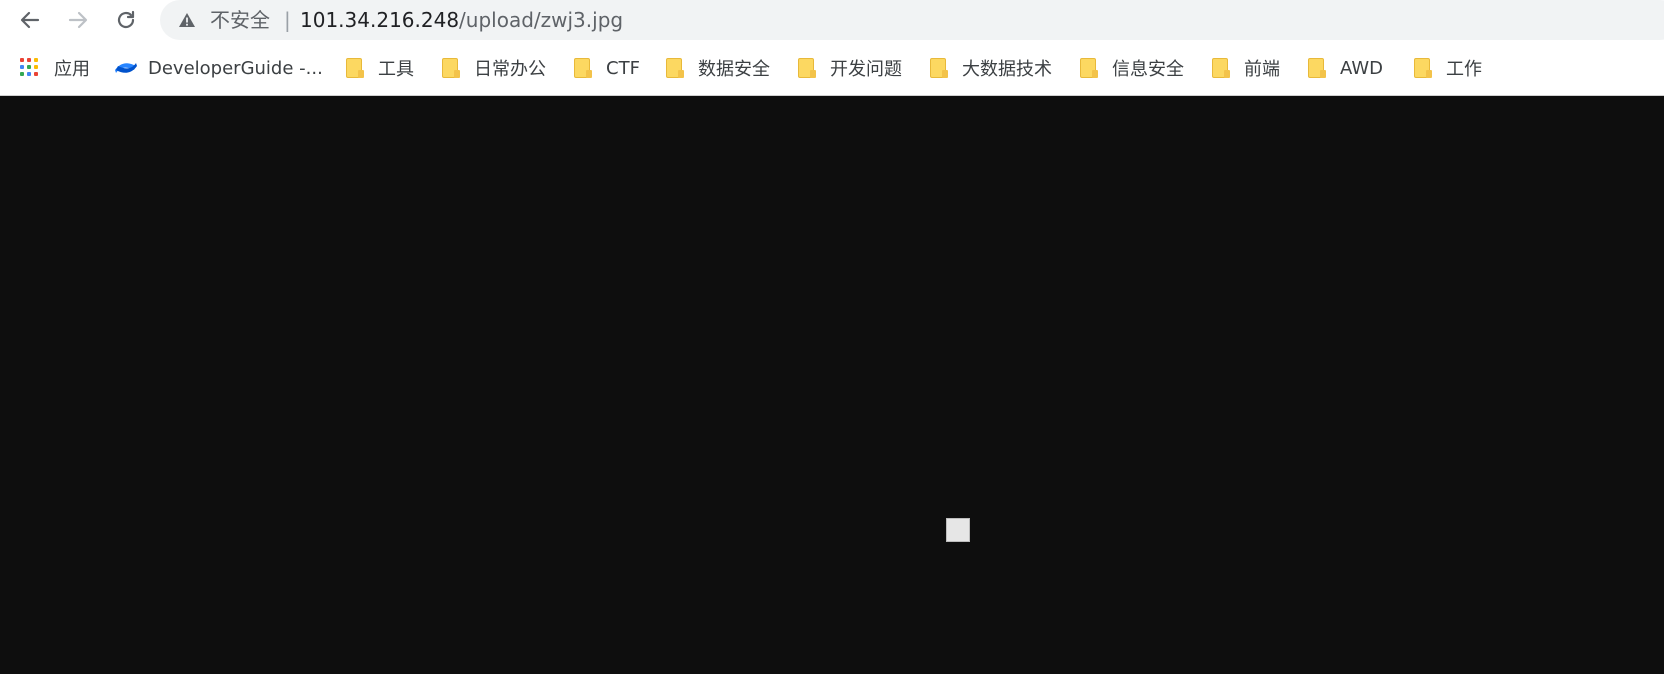 This screenshot has height=674, width=1664. Describe the element at coordinates (396, 69) in the screenshot. I see `bookmark-label: 工具` at that location.